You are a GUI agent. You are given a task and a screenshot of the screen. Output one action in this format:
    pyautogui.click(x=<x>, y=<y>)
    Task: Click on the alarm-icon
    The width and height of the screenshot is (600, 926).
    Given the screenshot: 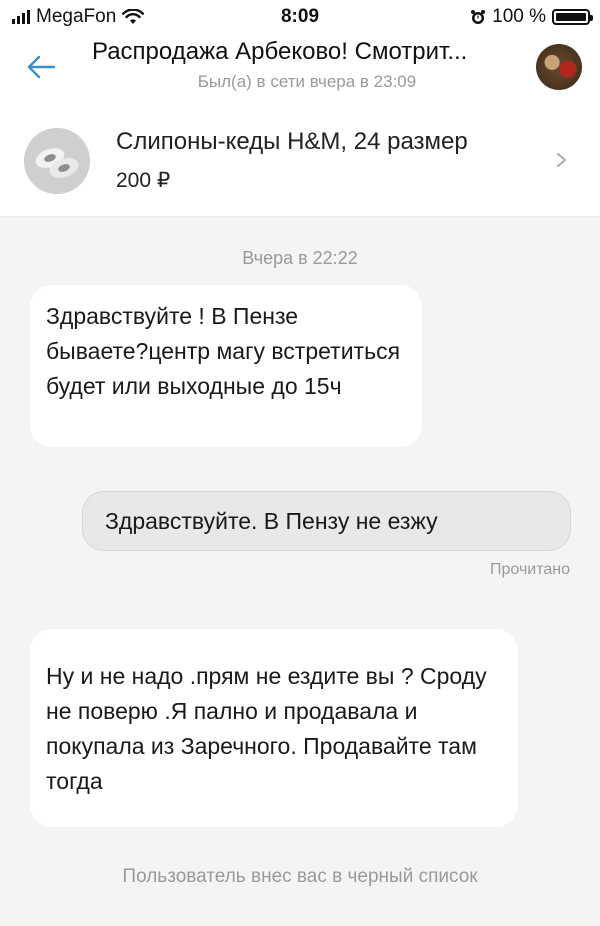 What is the action you would take?
    pyautogui.click(x=478, y=17)
    